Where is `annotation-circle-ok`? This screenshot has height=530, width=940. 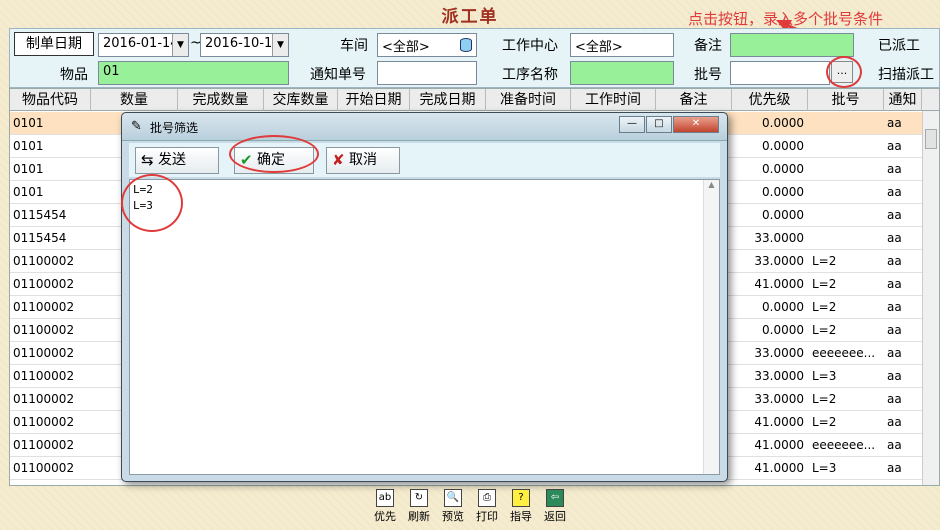 annotation-circle-ok is located at coordinates (274, 154).